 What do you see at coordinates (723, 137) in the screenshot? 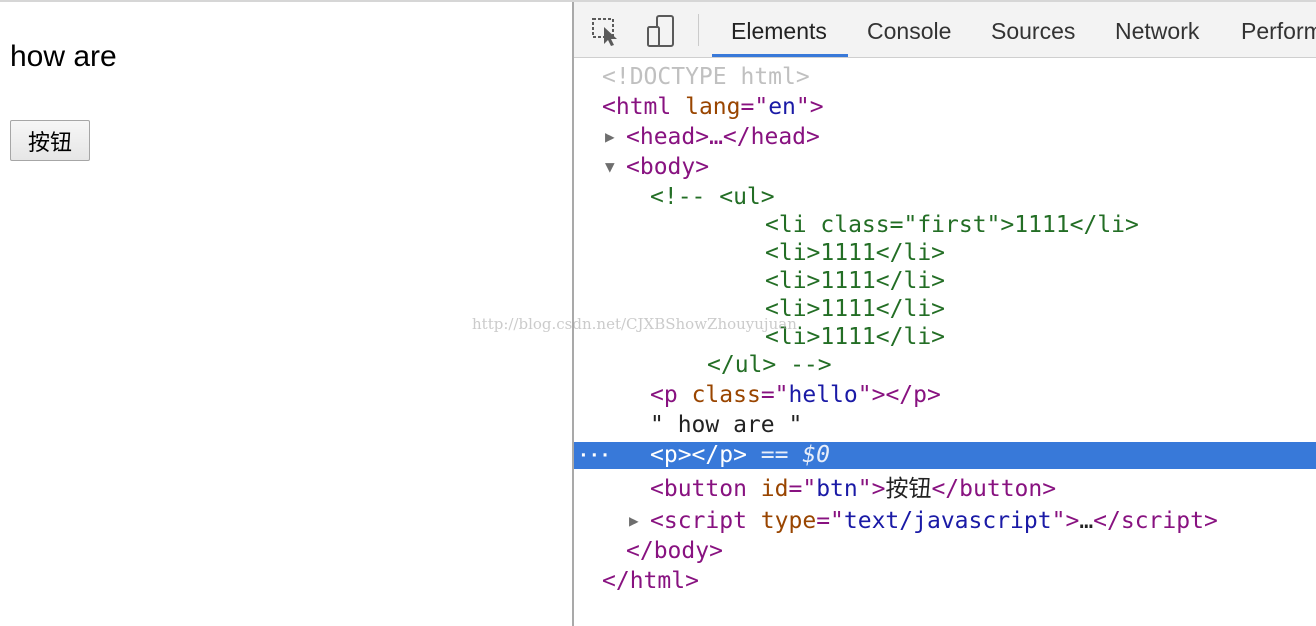
I see `tree-head: <head>…</head>` at bounding box center [723, 137].